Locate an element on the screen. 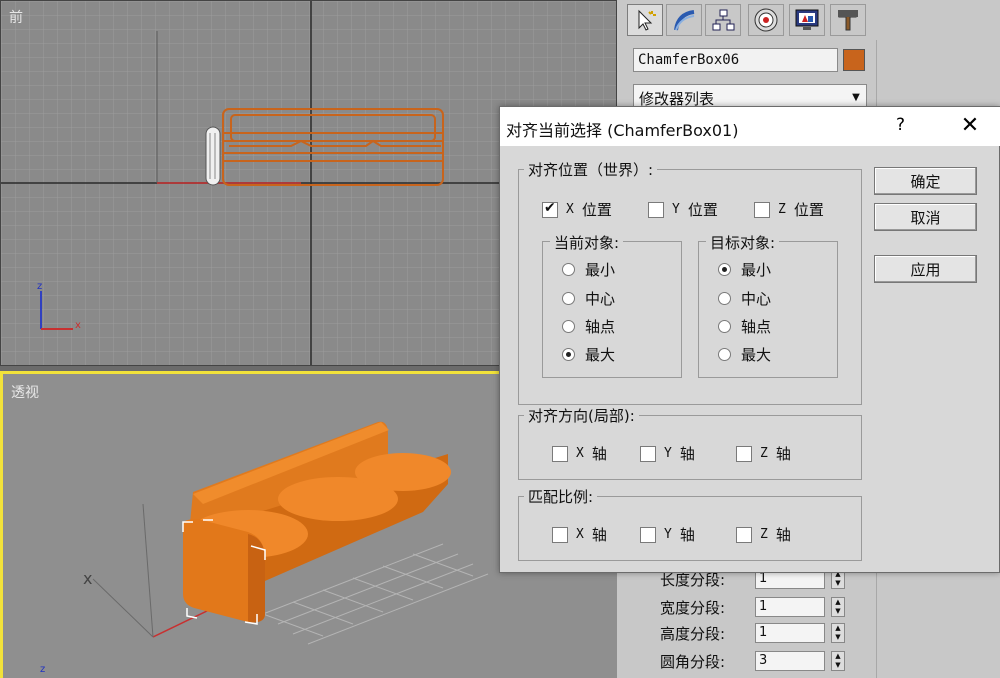 Image resolution: width=1000 pixels, height=678 pixels. param-label: 宽度分段: is located at coordinates (693, 607).